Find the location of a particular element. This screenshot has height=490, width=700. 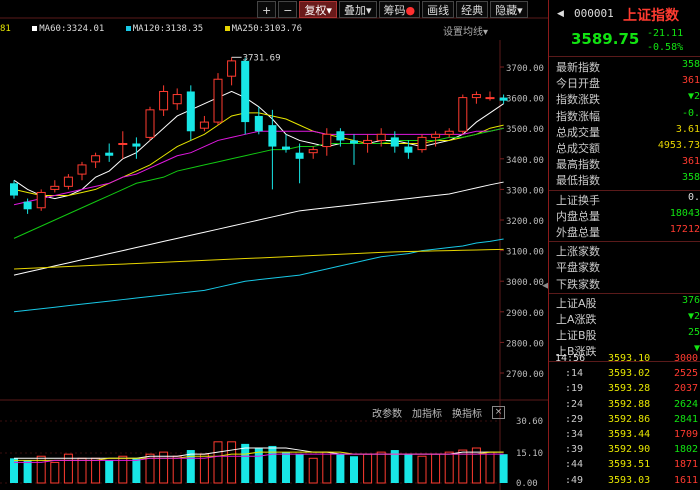

chips-button: 筹码● is located at coordinates (399, 9).